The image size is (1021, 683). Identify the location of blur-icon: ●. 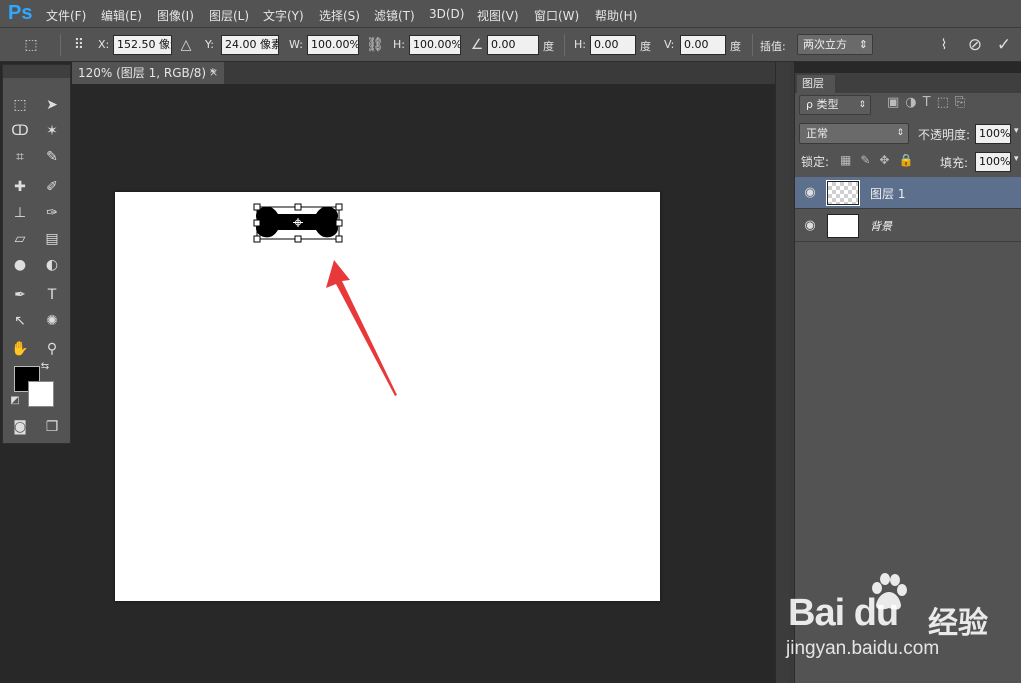
(20, 265).